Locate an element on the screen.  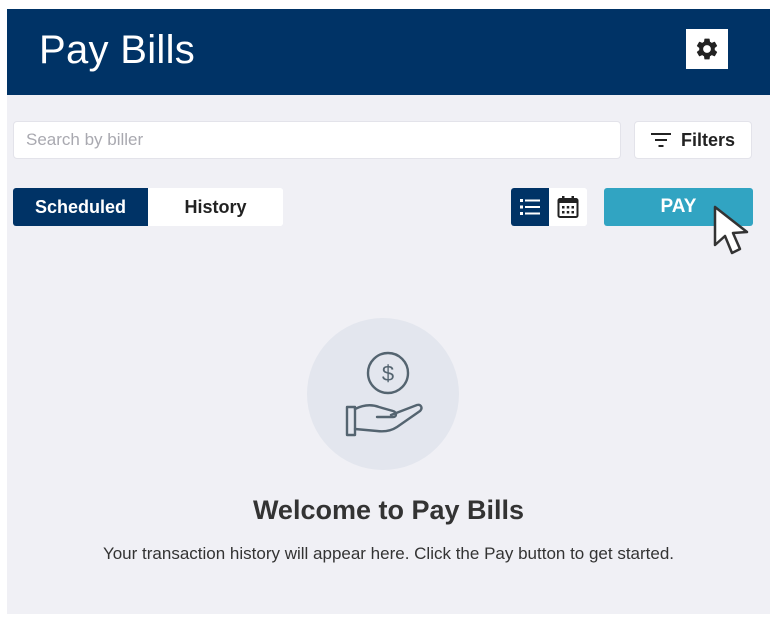
hand-dollar-icon: $ is located at coordinates (384, 394).